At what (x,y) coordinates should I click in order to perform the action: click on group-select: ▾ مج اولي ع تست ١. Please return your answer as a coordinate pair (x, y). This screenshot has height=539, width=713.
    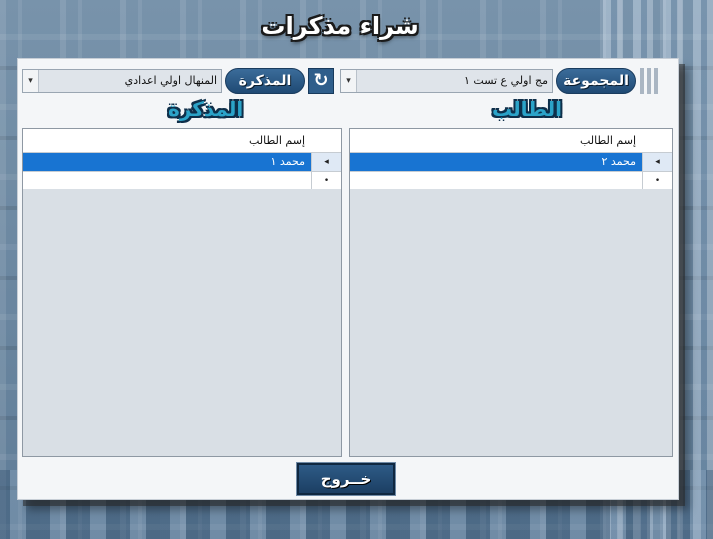
    Looking at the image, I should click on (446, 81).